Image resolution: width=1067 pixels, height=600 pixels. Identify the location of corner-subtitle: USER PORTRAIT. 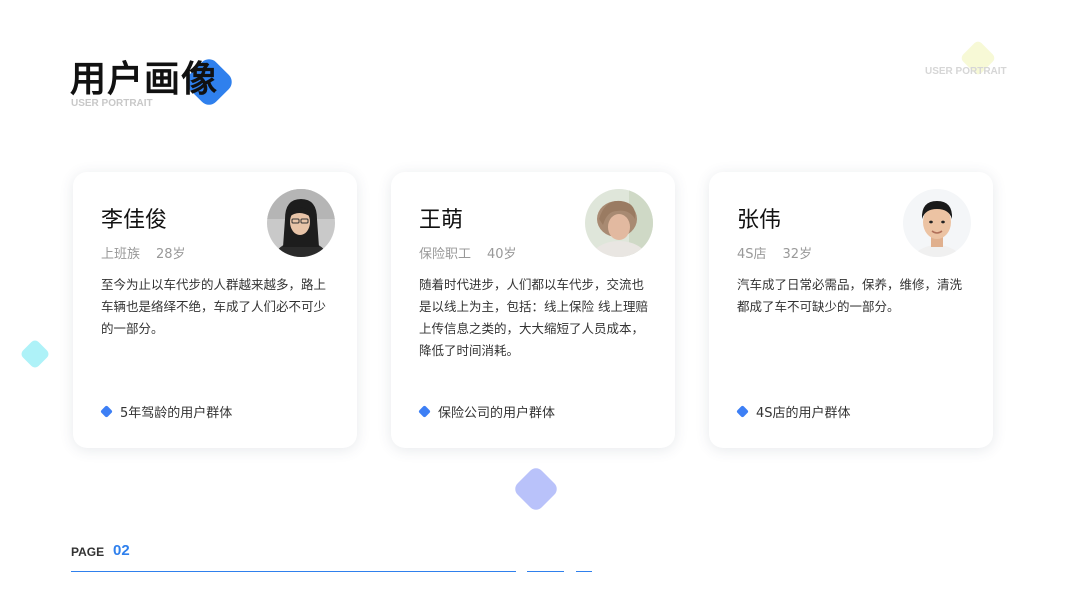
(966, 71).